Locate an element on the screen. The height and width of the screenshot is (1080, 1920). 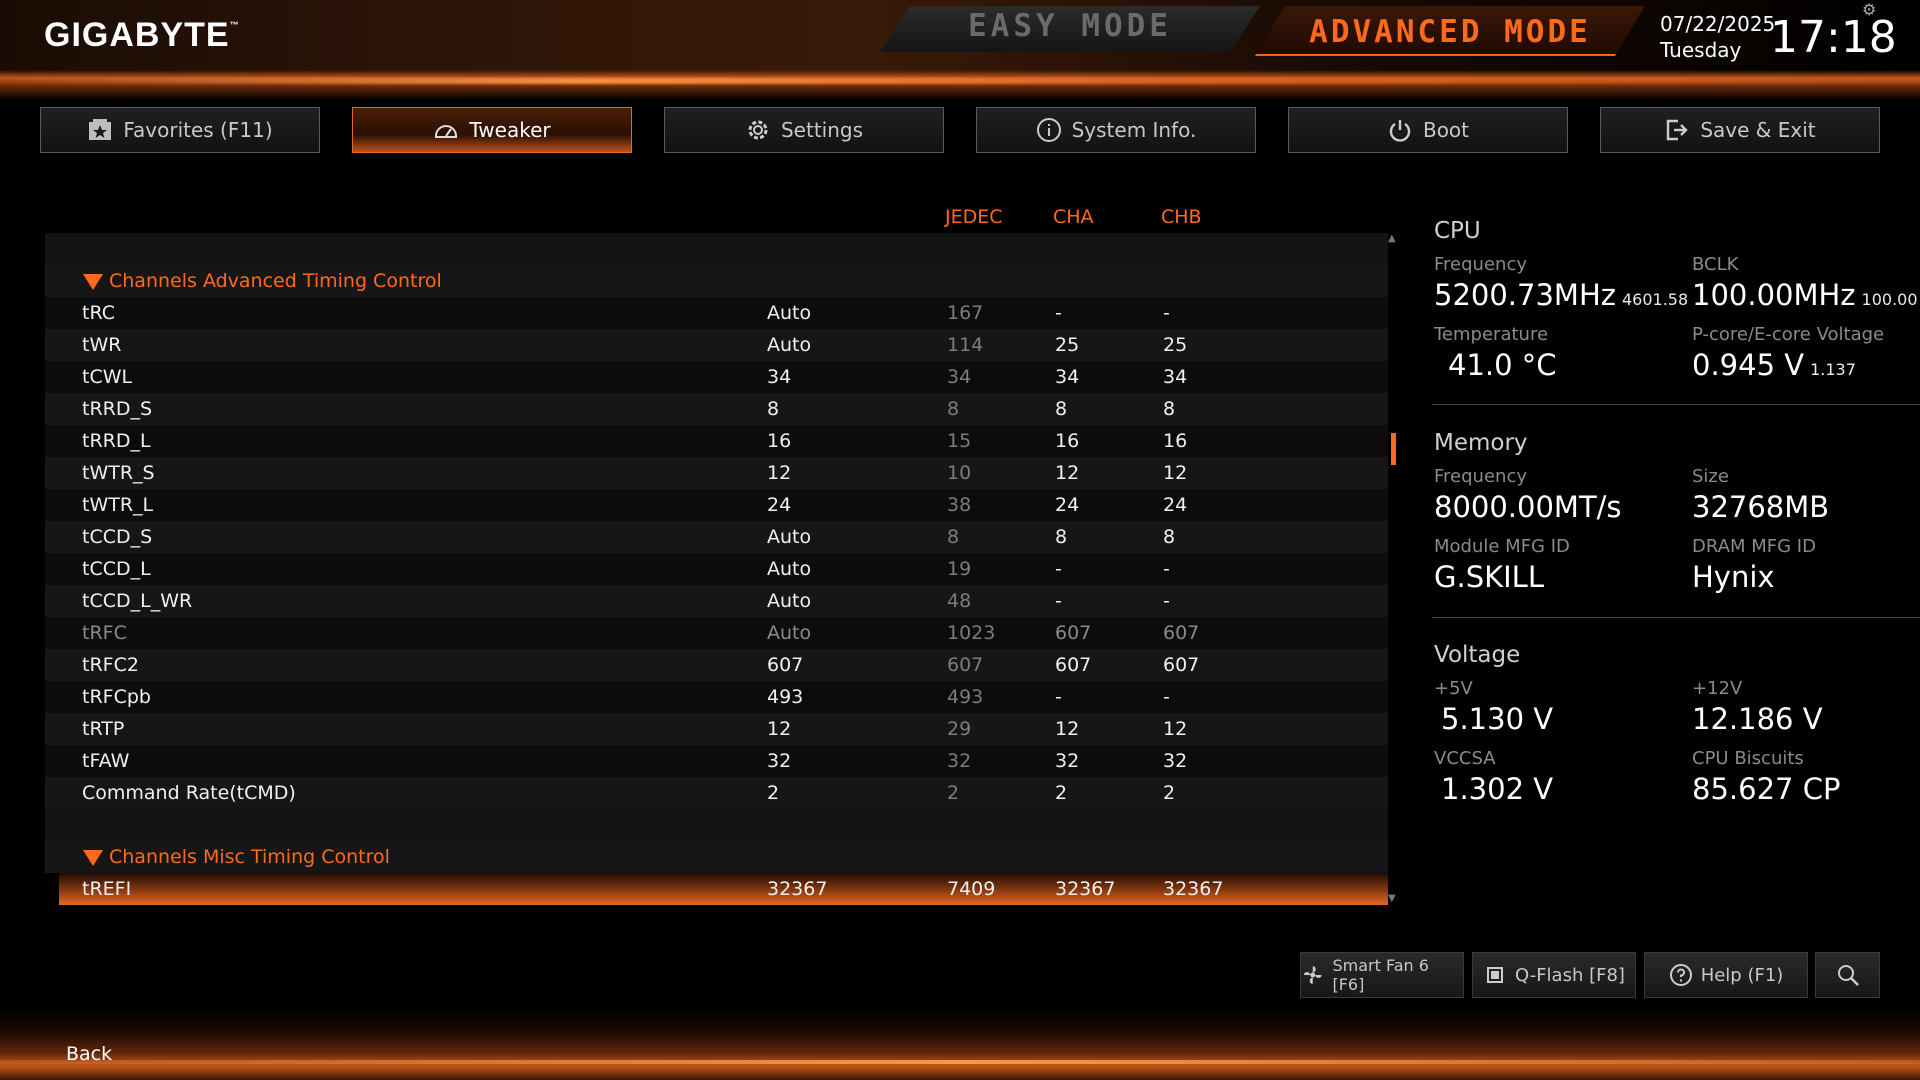
cpu-biscuits-label: CPU Biscuits is located at coordinates (1748, 758).